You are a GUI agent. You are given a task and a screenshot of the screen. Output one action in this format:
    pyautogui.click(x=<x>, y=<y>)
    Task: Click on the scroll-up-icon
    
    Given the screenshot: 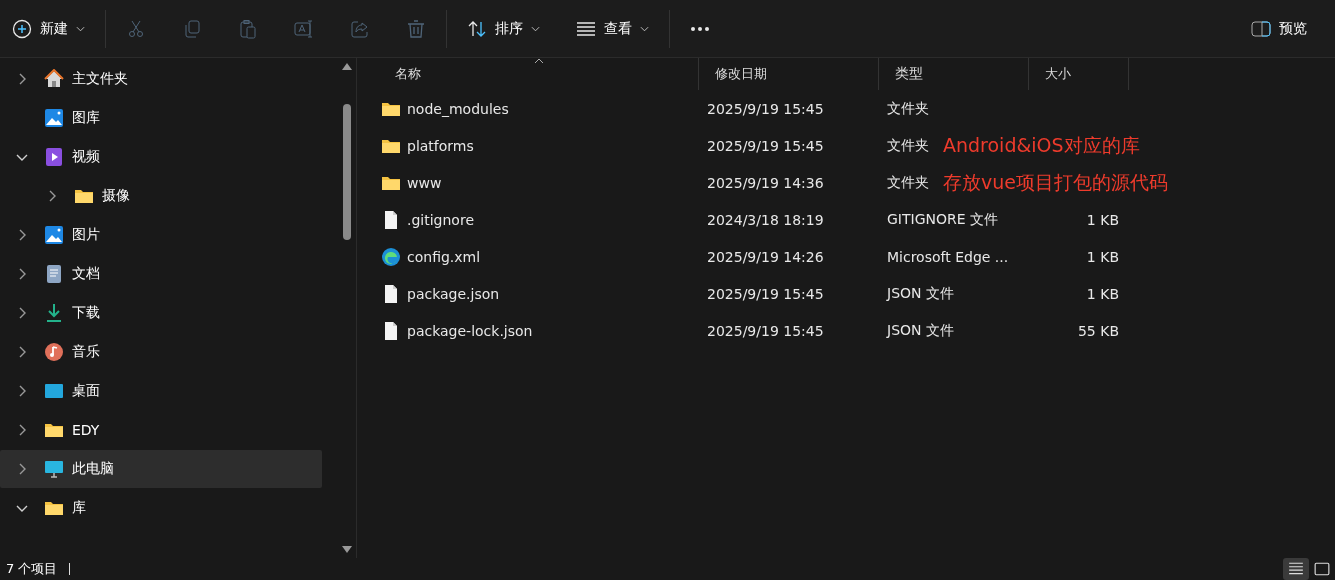 What is the action you would take?
    pyautogui.click(x=347, y=66)
    